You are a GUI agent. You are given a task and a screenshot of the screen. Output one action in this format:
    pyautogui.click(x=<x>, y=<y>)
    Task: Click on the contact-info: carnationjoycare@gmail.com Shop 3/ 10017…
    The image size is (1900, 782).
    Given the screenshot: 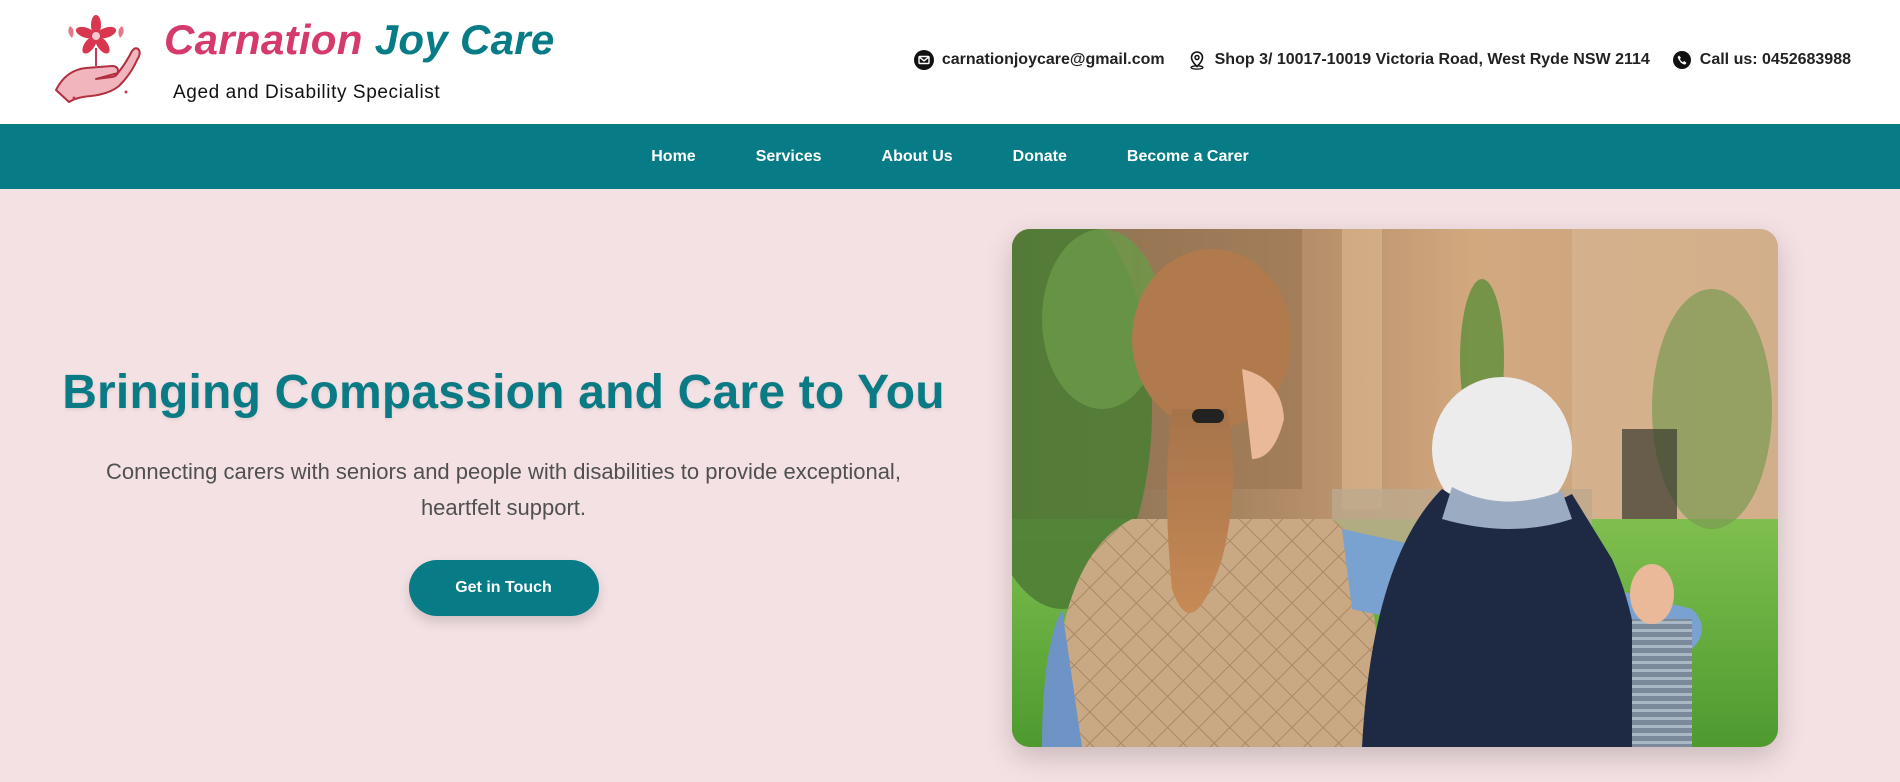 What is the action you would take?
    pyautogui.click(x=1382, y=60)
    